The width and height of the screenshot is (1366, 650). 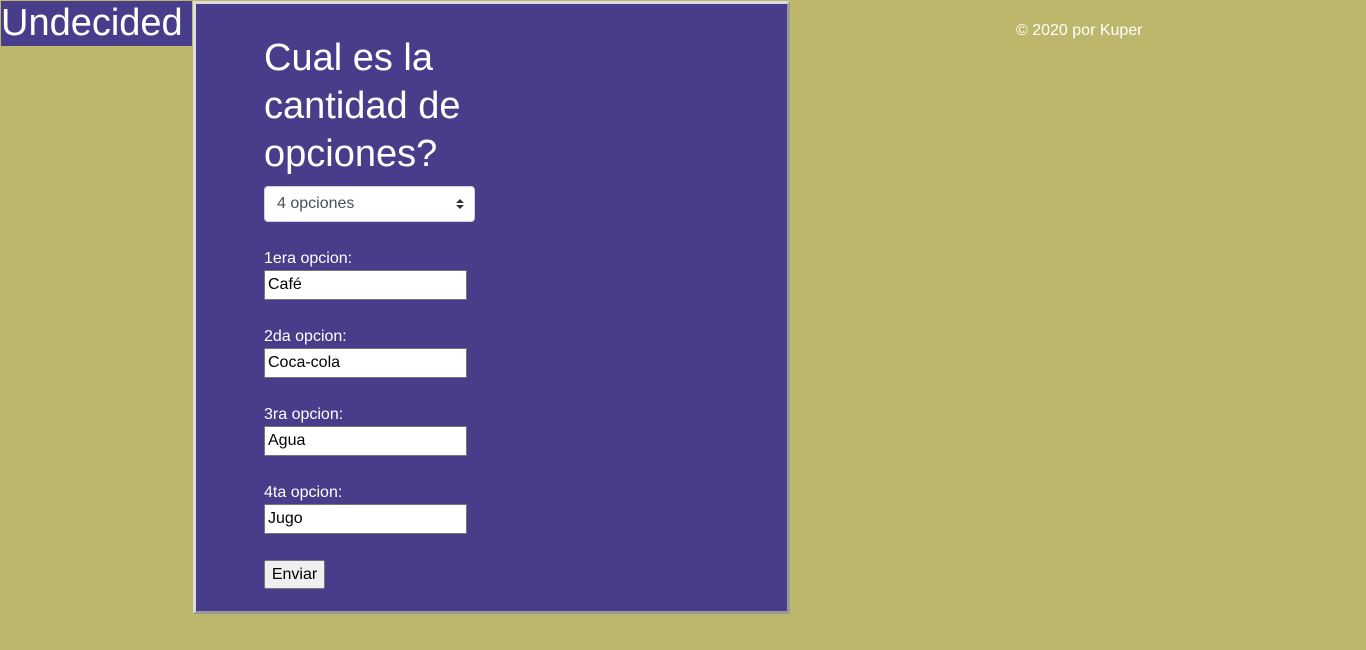 I want to click on option-field-3: 3ra opcion:, so click(x=384, y=431).